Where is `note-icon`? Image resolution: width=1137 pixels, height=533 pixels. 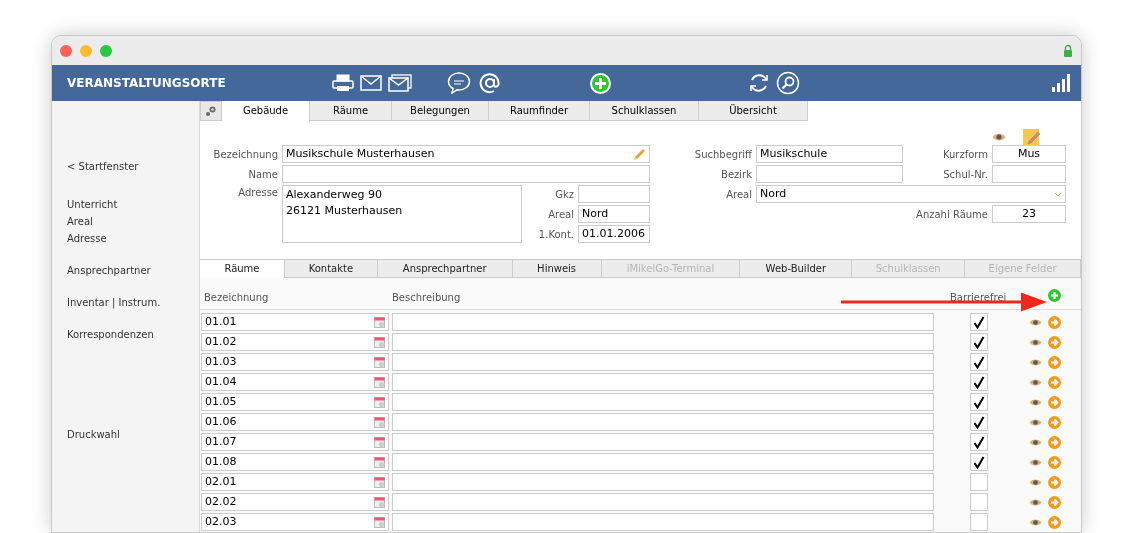 note-icon is located at coordinates (1032, 137).